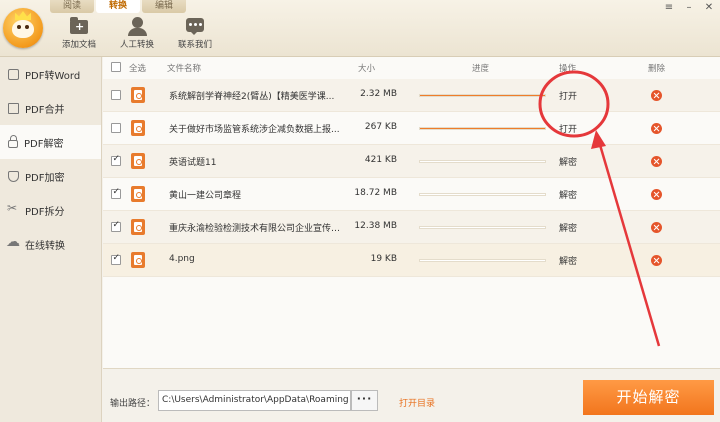 The width and height of the screenshot is (720, 422). What do you see at coordinates (411, 227) in the screenshot?
I see `table-row: 重庆永渝检验检测技术有限公司企业宣传P... 12.38 MB 解密` at bounding box center [411, 227].